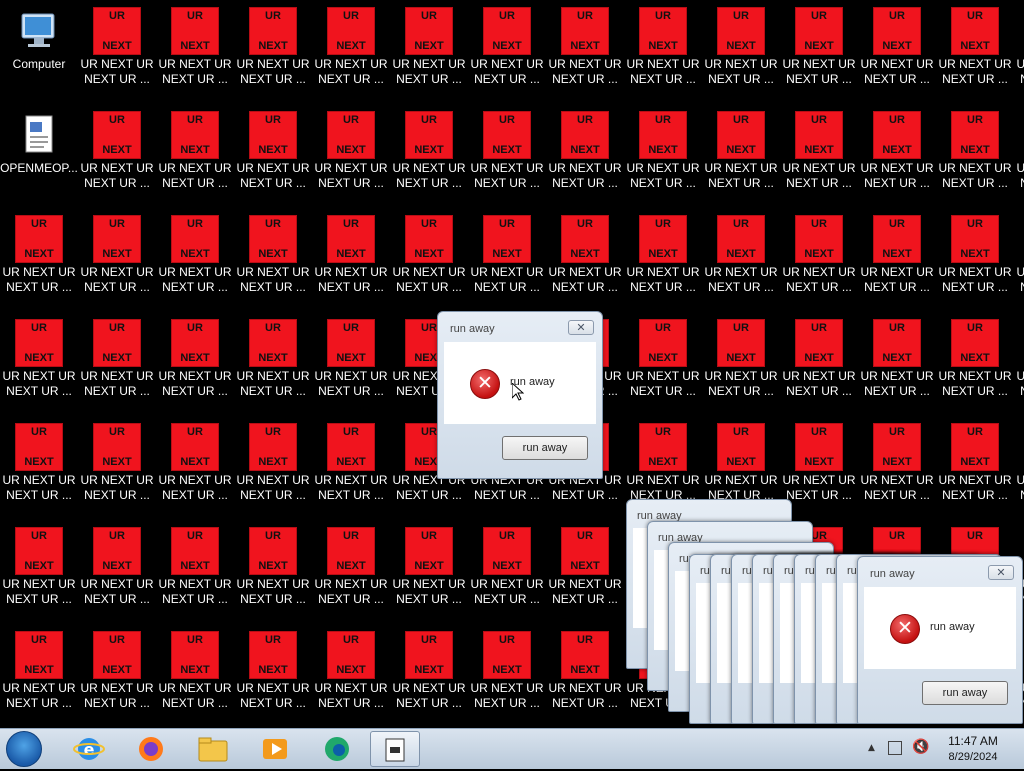 Image resolution: width=1024 pixels, height=771 pixels. I want to click on volume-muted-icon: 🔇, so click(920, 747).